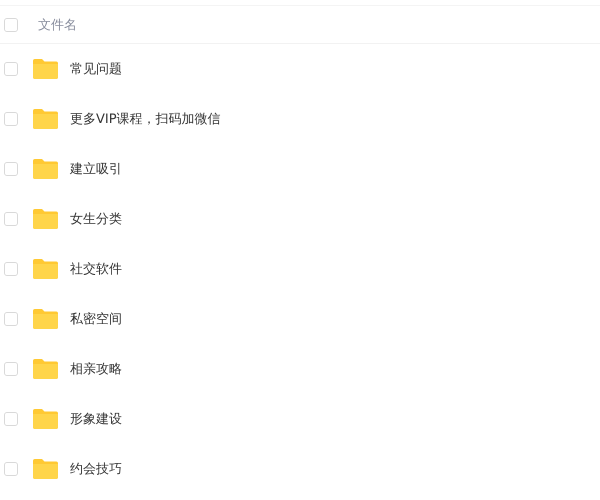 This screenshot has height=500, width=600. What do you see at coordinates (96, 219) in the screenshot?
I see `folder-name: 女生分类` at bounding box center [96, 219].